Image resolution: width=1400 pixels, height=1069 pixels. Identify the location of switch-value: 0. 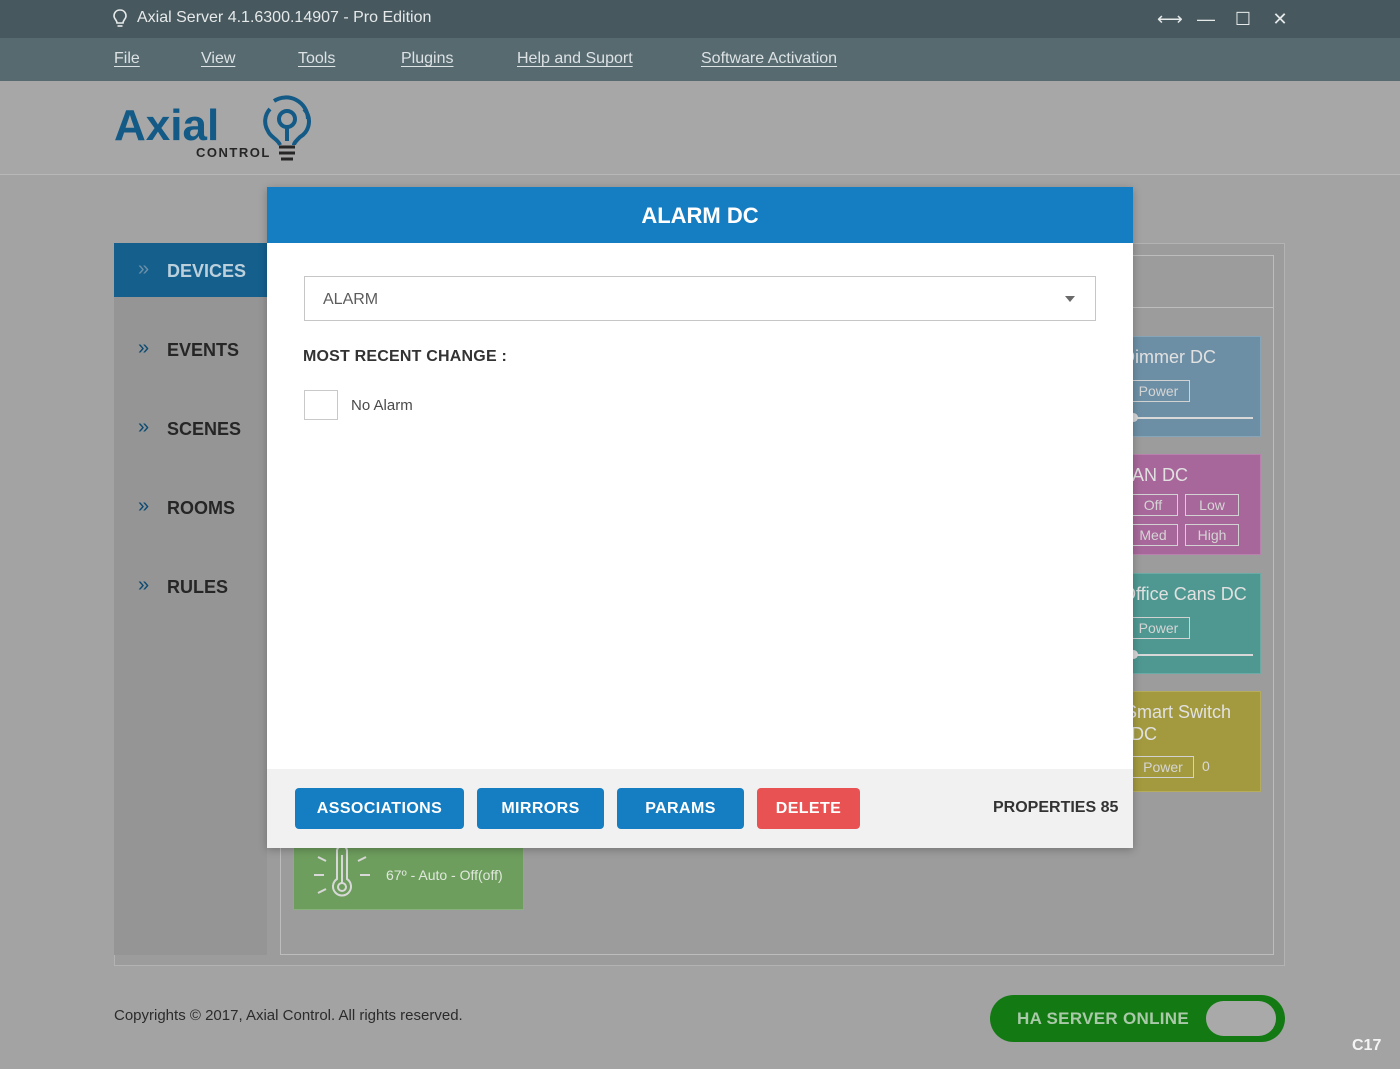
(1206, 766).